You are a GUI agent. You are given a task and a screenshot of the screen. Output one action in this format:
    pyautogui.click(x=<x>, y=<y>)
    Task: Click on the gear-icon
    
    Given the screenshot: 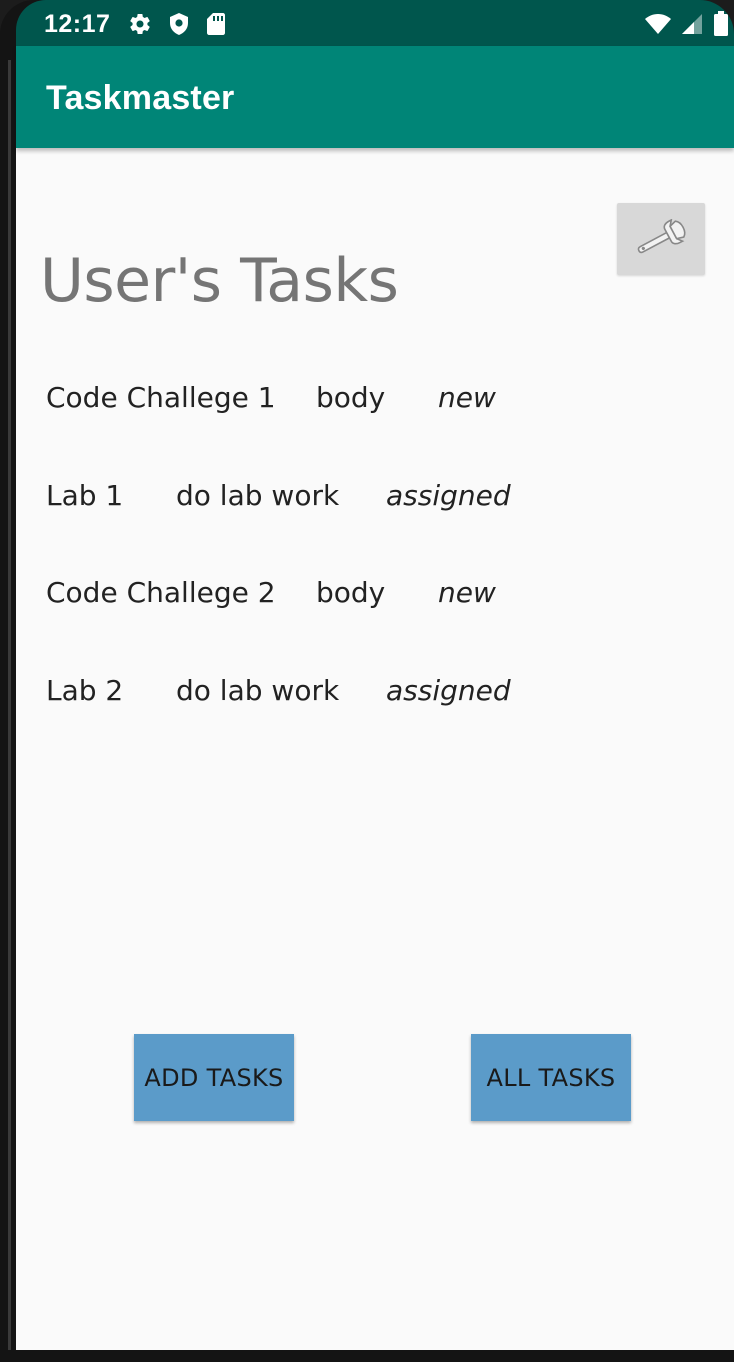 What is the action you would take?
    pyautogui.click(x=140, y=24)
    